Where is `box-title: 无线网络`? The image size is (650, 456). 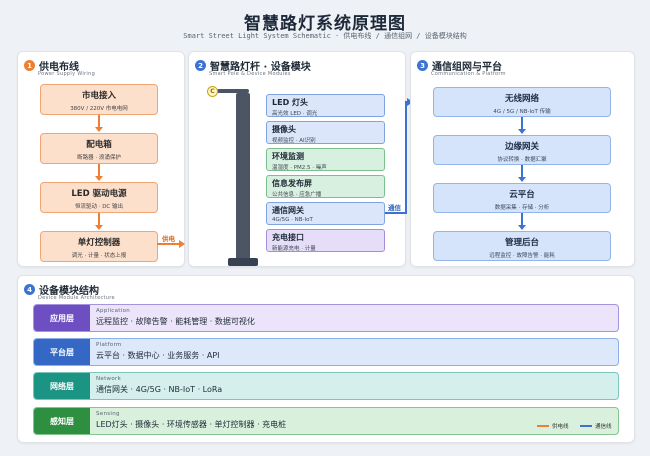
box-title: 无线网络 is located at coordinates (521, 99).